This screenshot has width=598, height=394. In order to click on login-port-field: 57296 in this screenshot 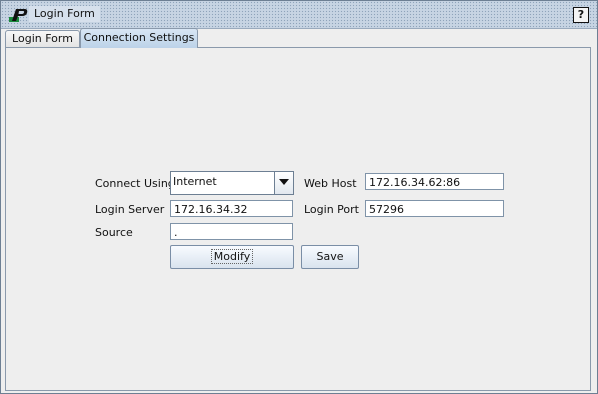, I will do `click(434, 208)`.